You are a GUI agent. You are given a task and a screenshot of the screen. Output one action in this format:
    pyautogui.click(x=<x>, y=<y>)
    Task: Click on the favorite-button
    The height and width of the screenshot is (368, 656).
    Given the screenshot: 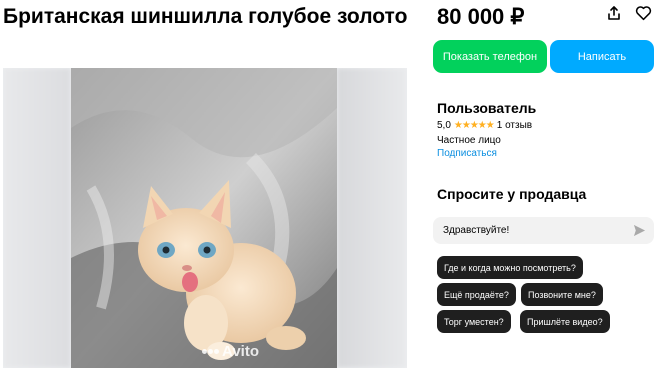 What is the action you would take?
    pyautogui.click(x=643, y=13)
    